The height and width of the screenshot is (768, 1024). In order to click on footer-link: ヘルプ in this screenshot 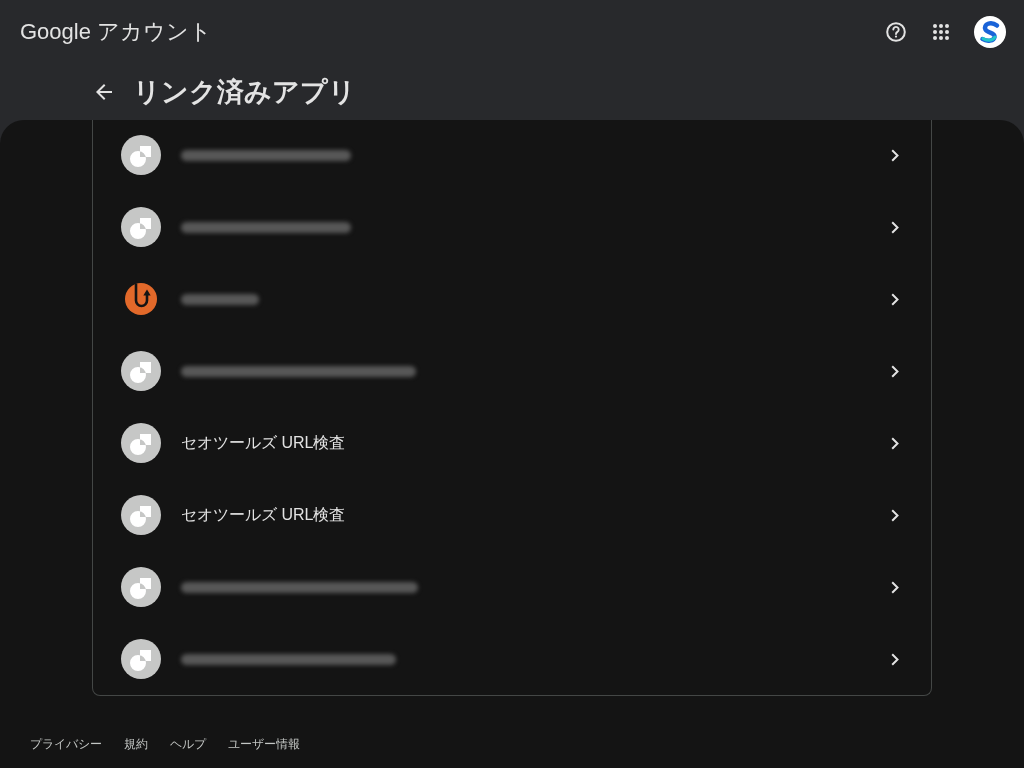, I will do `click(188, 744)`.